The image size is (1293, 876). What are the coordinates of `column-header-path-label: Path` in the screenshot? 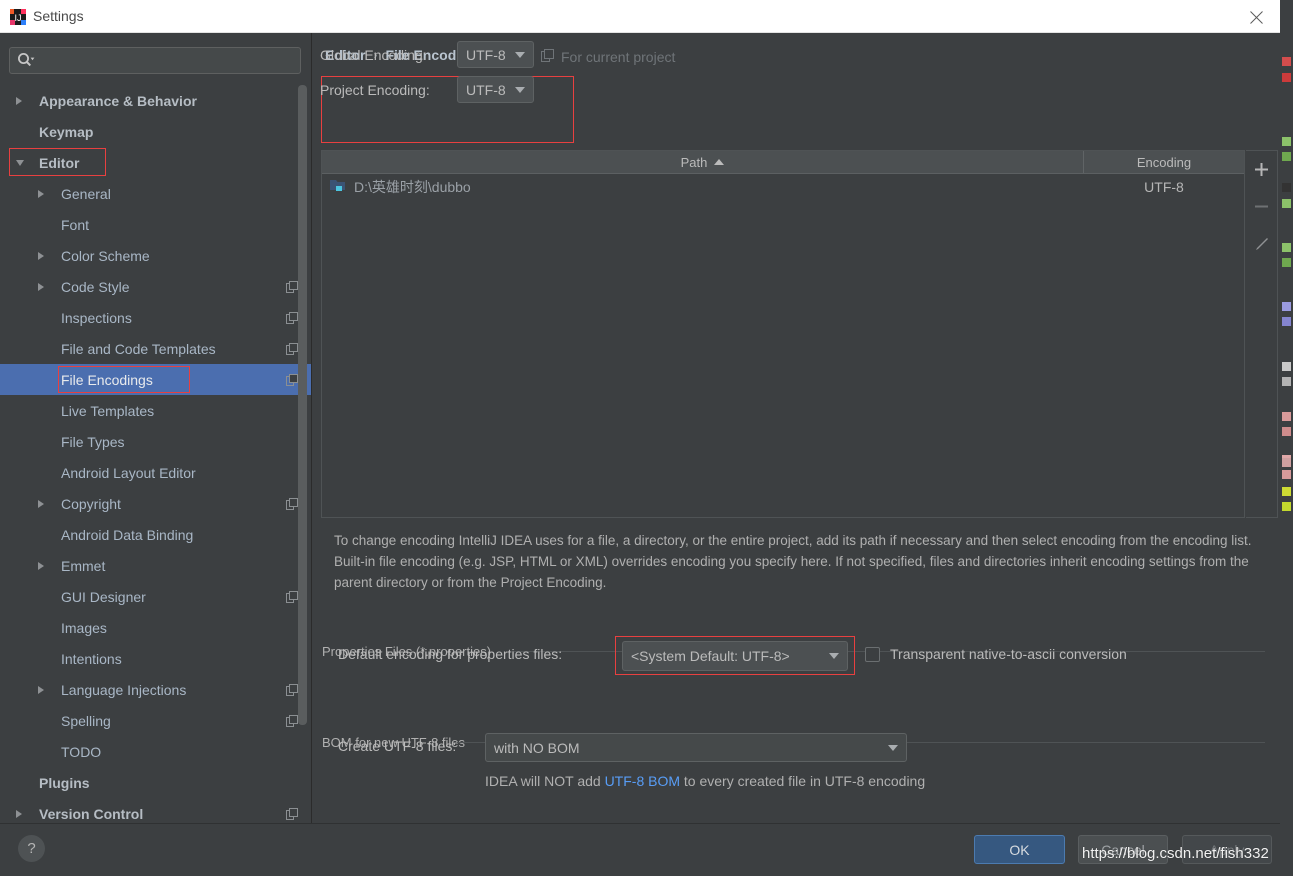 It's located at (694, 162).